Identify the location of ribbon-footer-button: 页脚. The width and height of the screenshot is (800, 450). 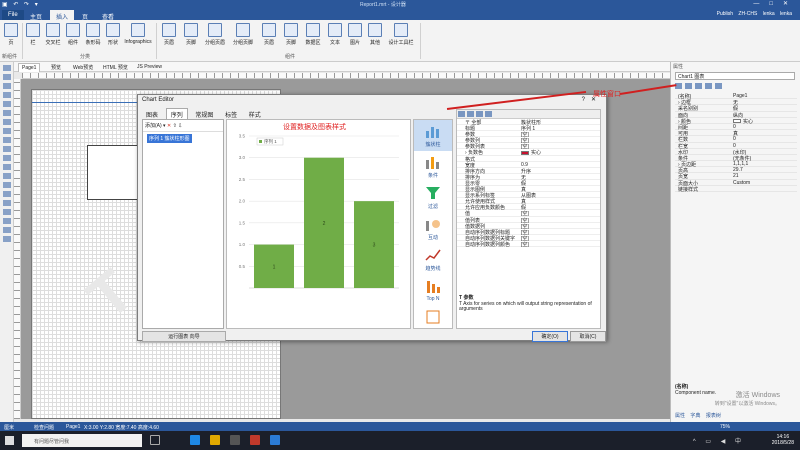
(291, 34).